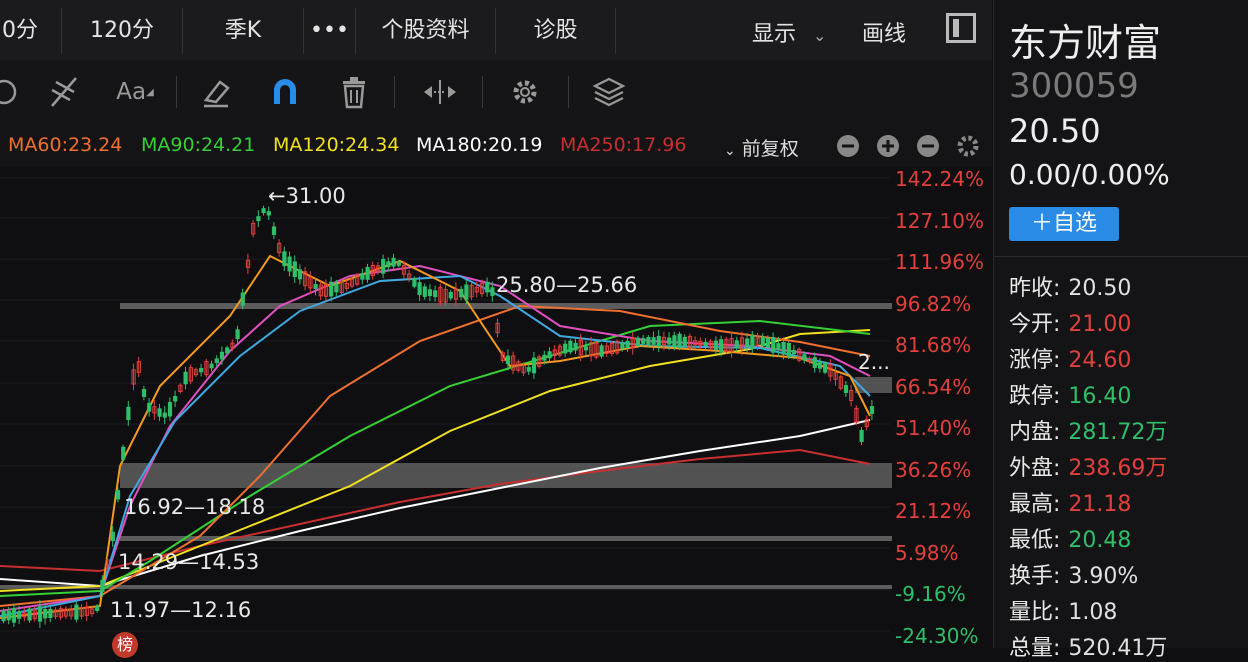 The height and width of the screenshot is (662, 1248). I want to click on panel-toggle-icon, so click(961, 28).